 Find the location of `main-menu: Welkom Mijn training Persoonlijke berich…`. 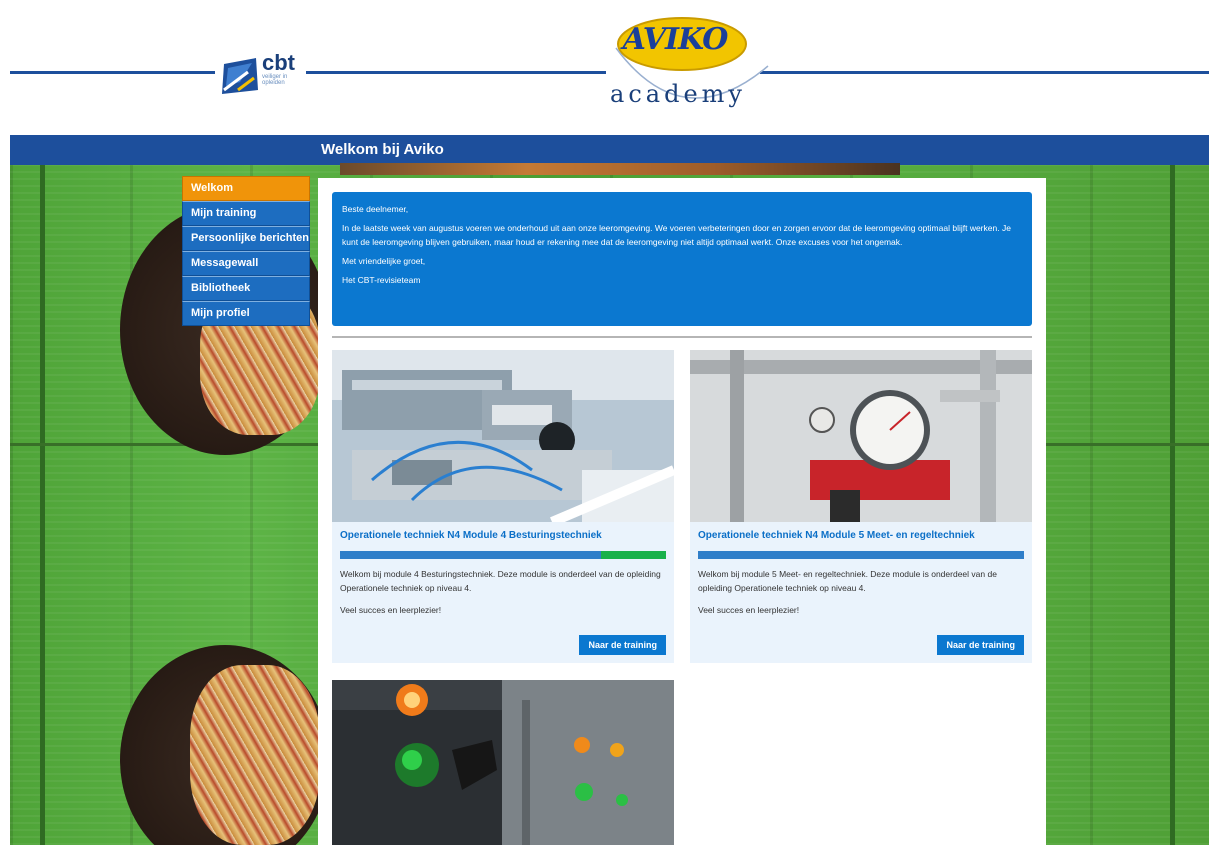

main-menu: Welkom Mijn training Persoonlijke berich… is located at coordinates (246, 251).